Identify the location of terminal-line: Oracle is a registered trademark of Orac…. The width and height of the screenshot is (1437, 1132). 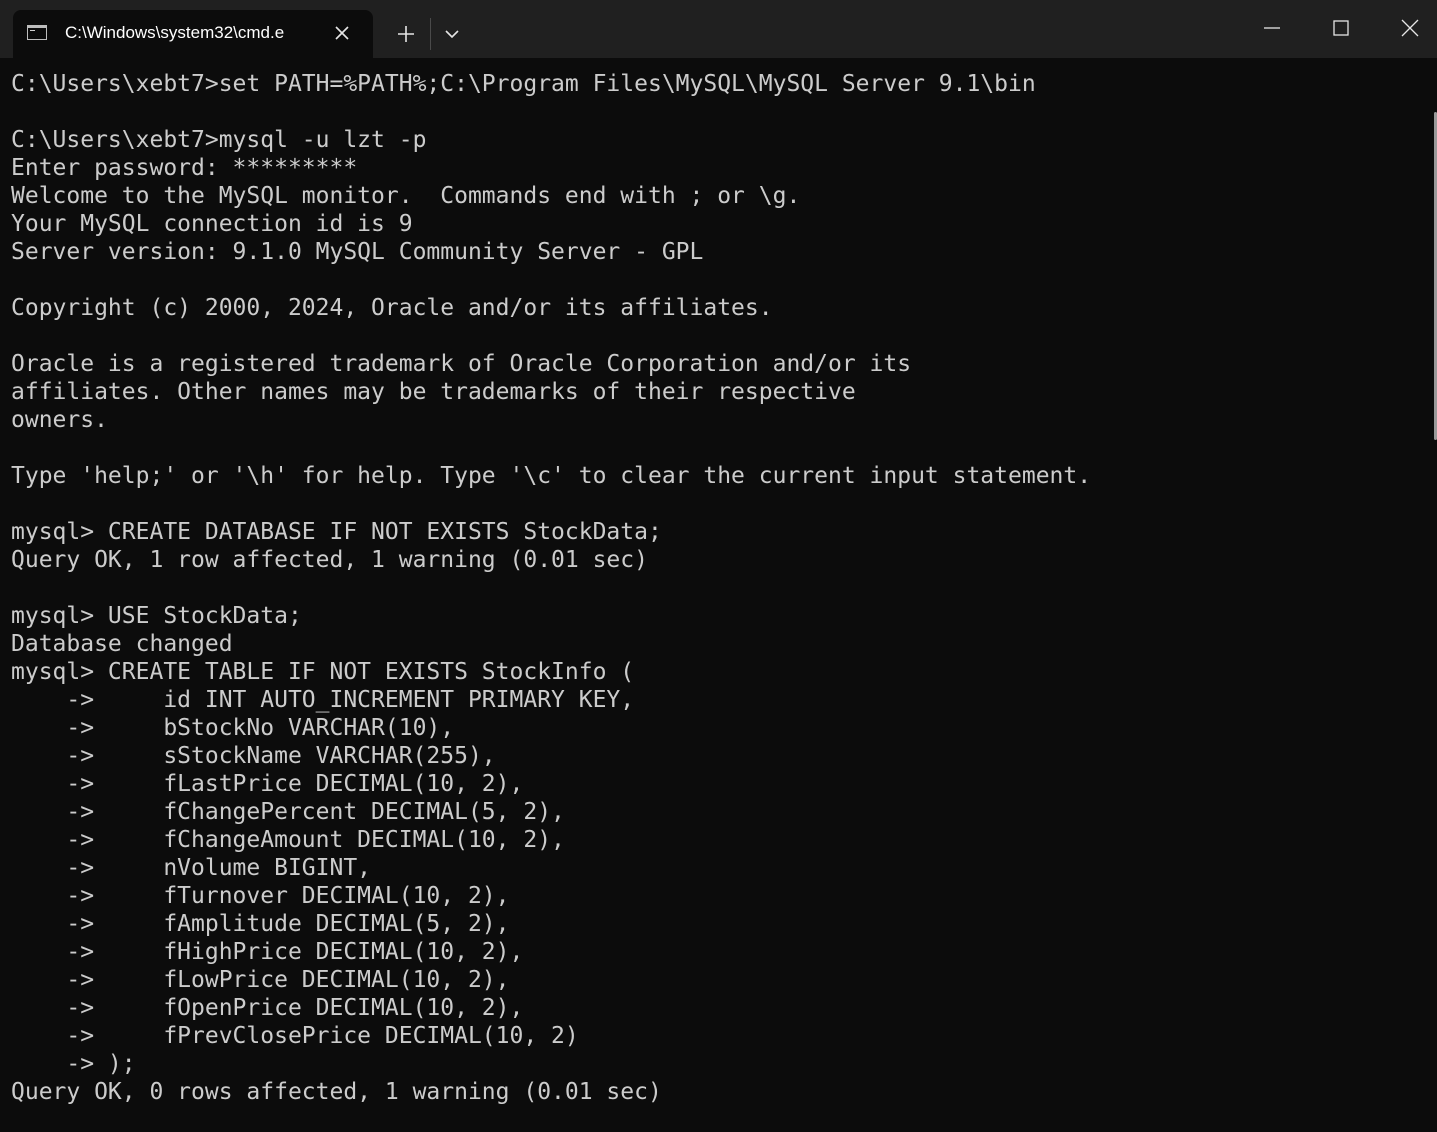
(461, 364).